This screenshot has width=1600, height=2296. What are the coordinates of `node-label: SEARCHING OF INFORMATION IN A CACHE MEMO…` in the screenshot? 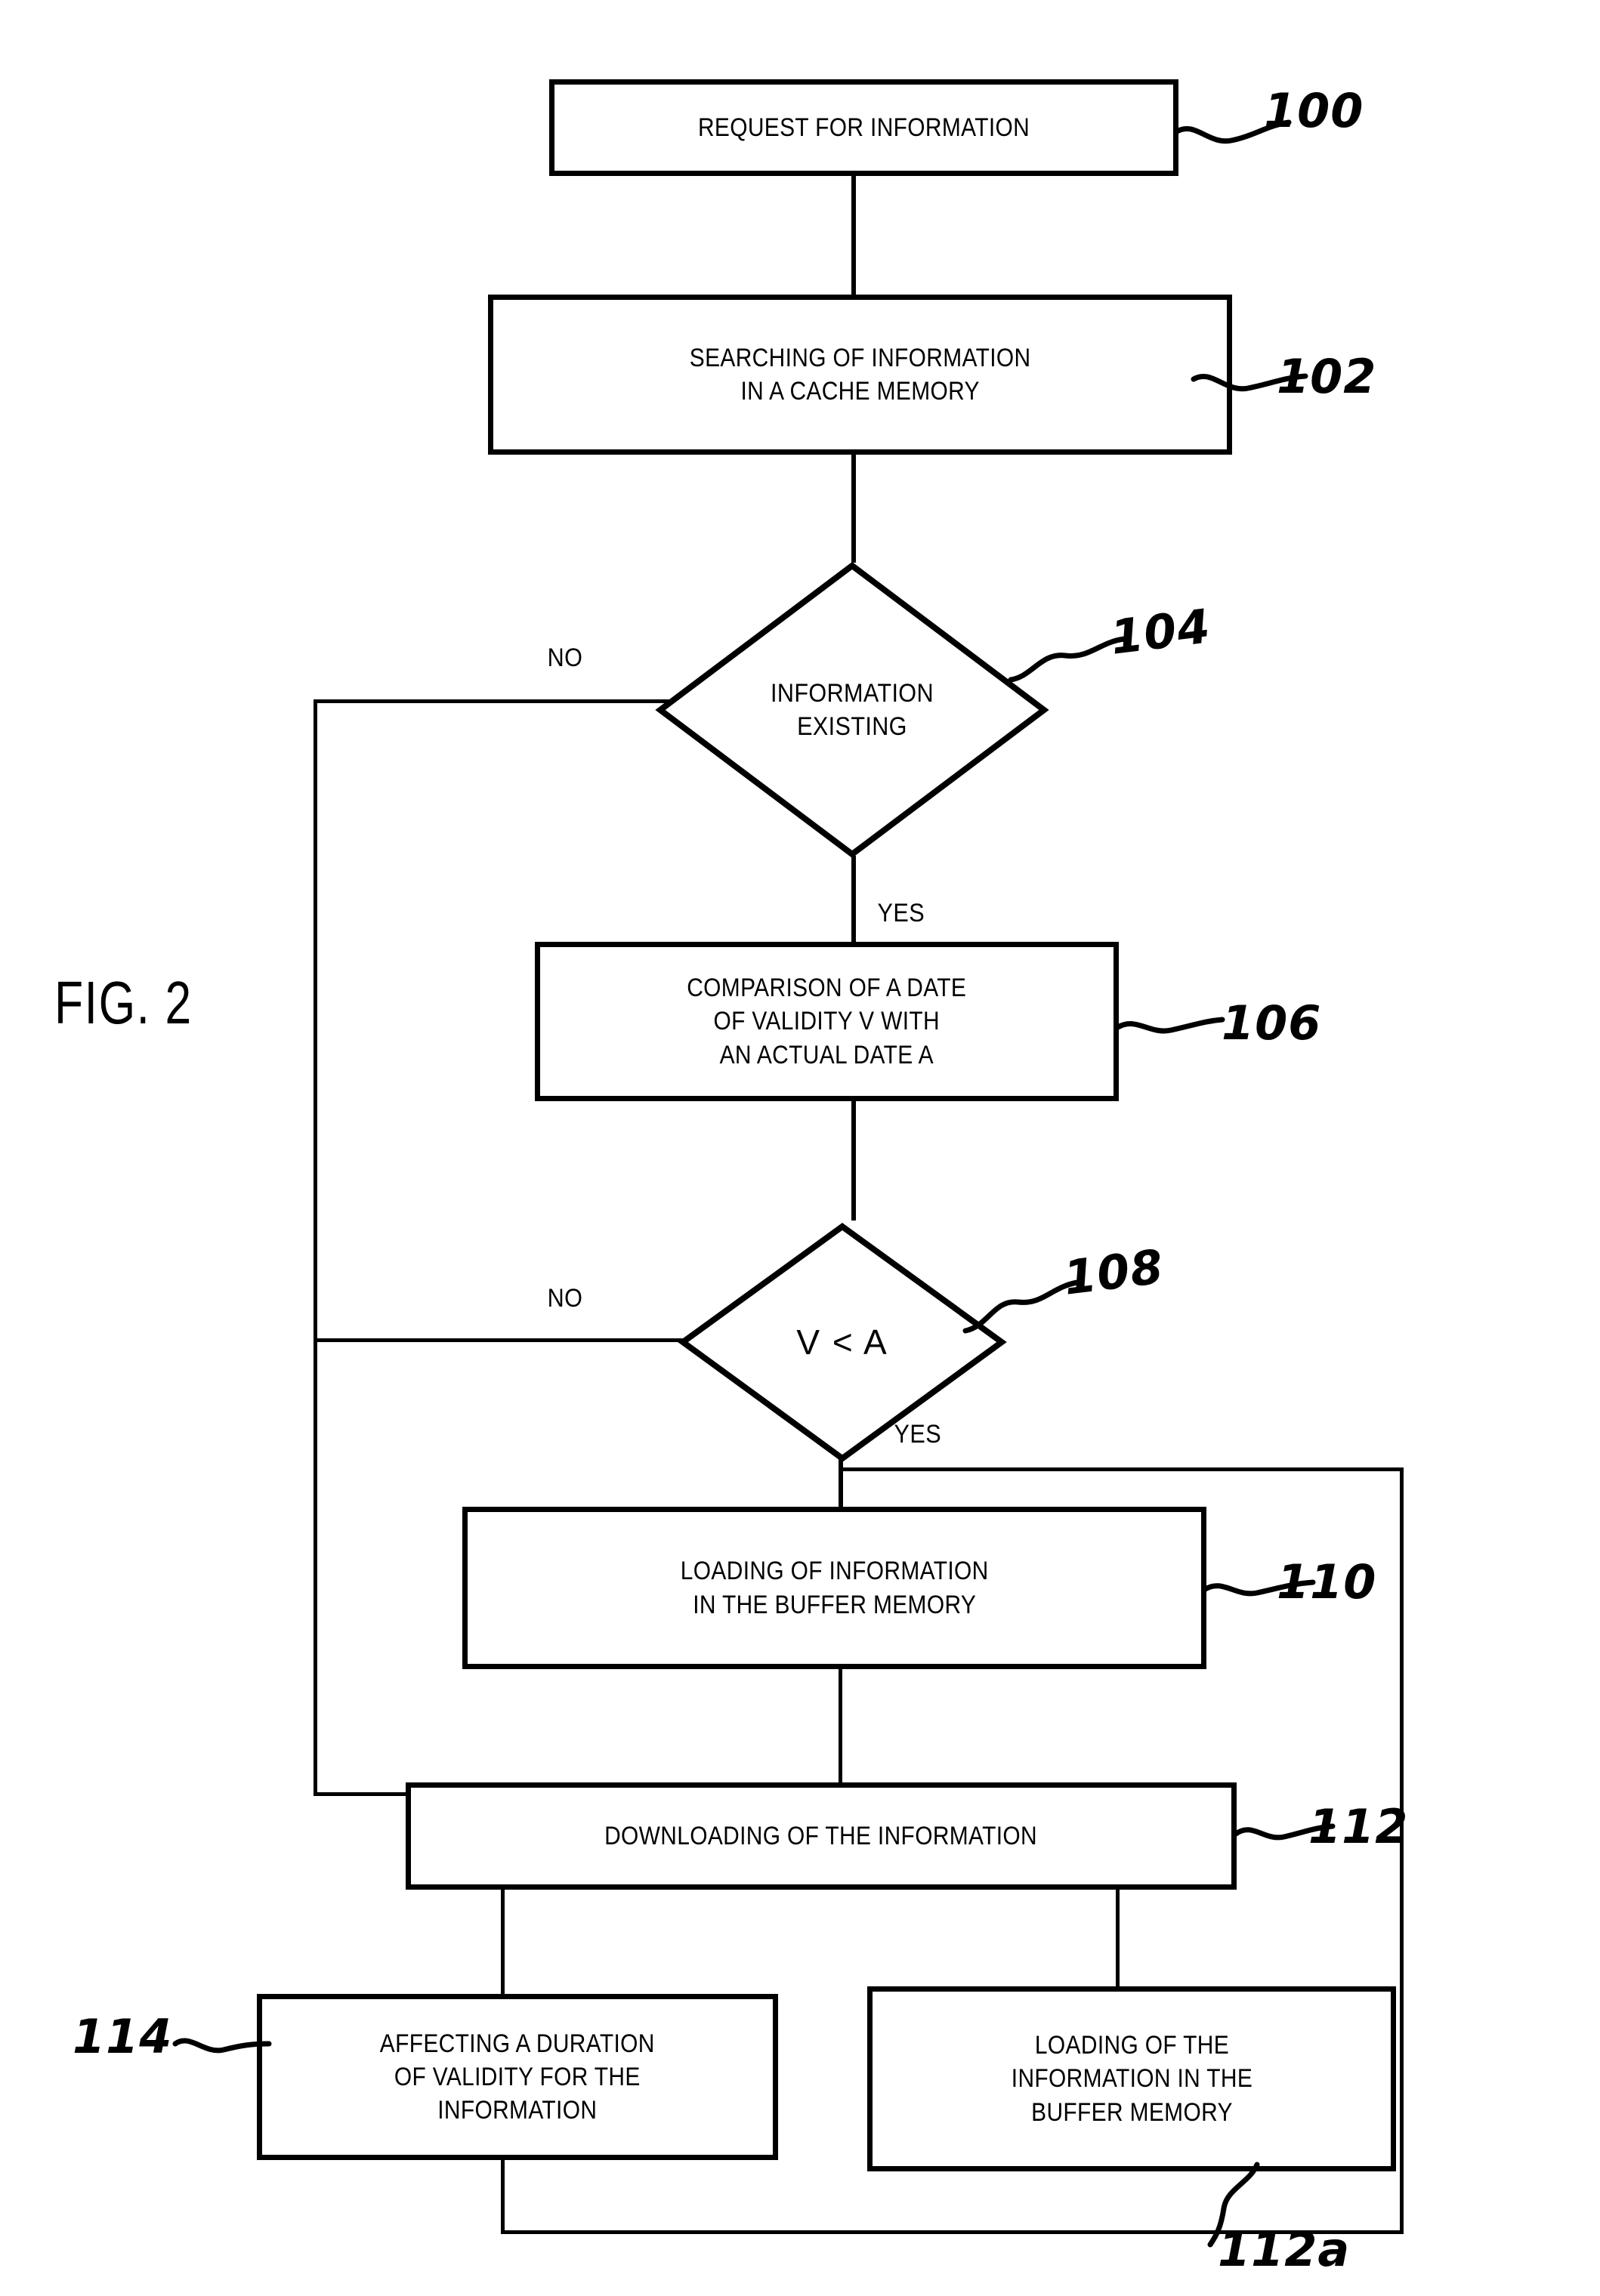 It's located at (860, 374).